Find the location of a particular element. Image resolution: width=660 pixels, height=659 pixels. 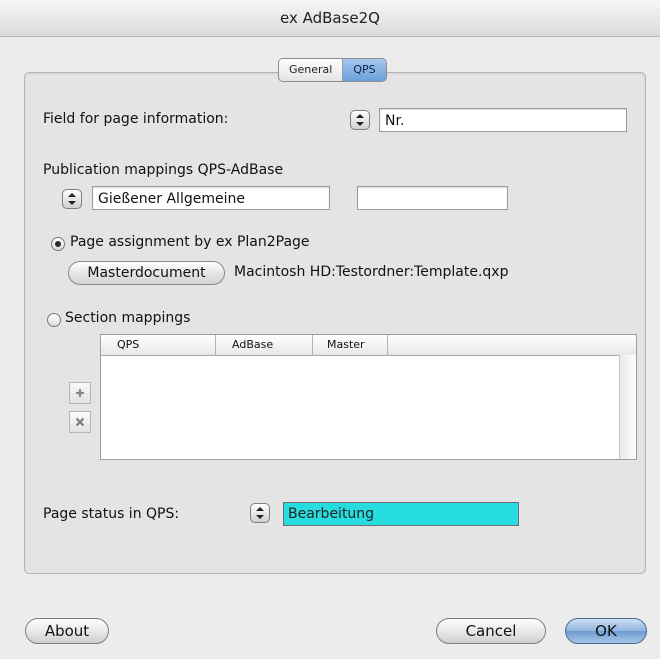

x-icon is located at coordinates (80, 422).